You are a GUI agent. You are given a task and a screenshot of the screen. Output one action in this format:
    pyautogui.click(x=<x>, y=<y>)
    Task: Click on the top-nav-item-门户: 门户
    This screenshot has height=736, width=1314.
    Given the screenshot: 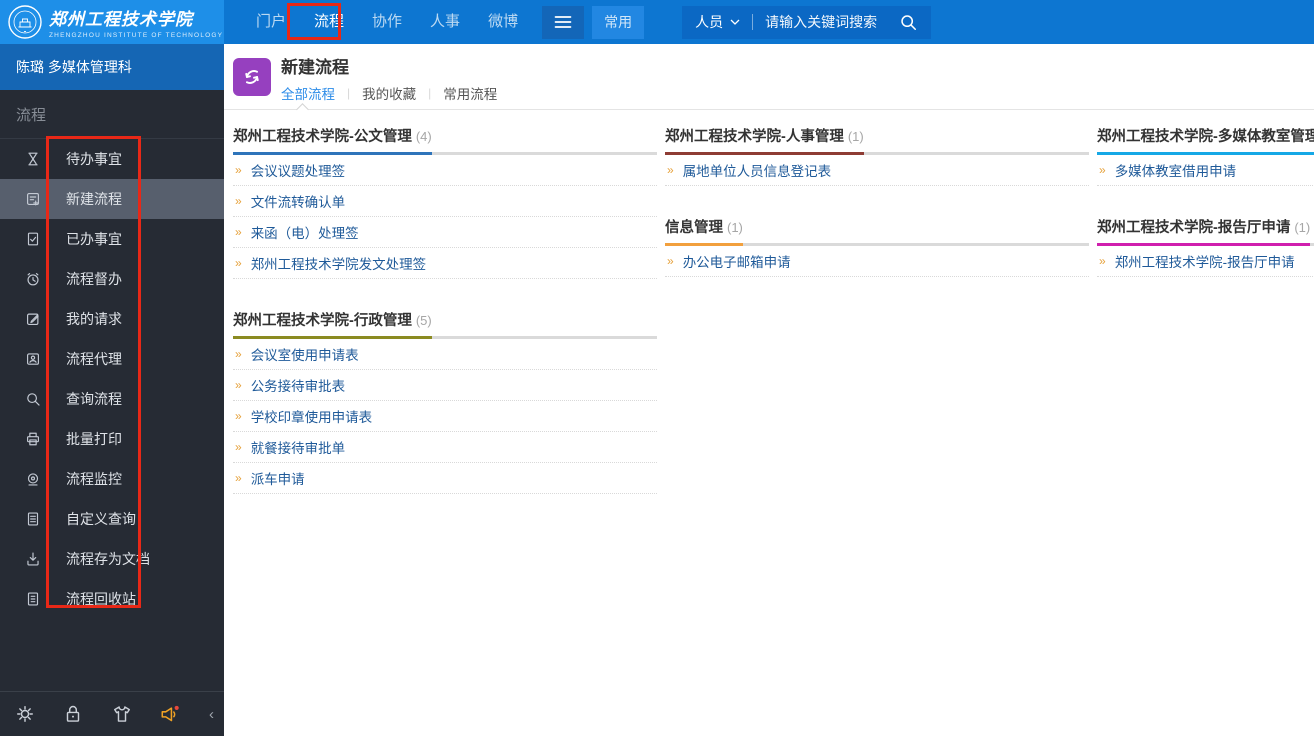 What is the action you would take?
    pyautogui.click(x=271, y=22)
    